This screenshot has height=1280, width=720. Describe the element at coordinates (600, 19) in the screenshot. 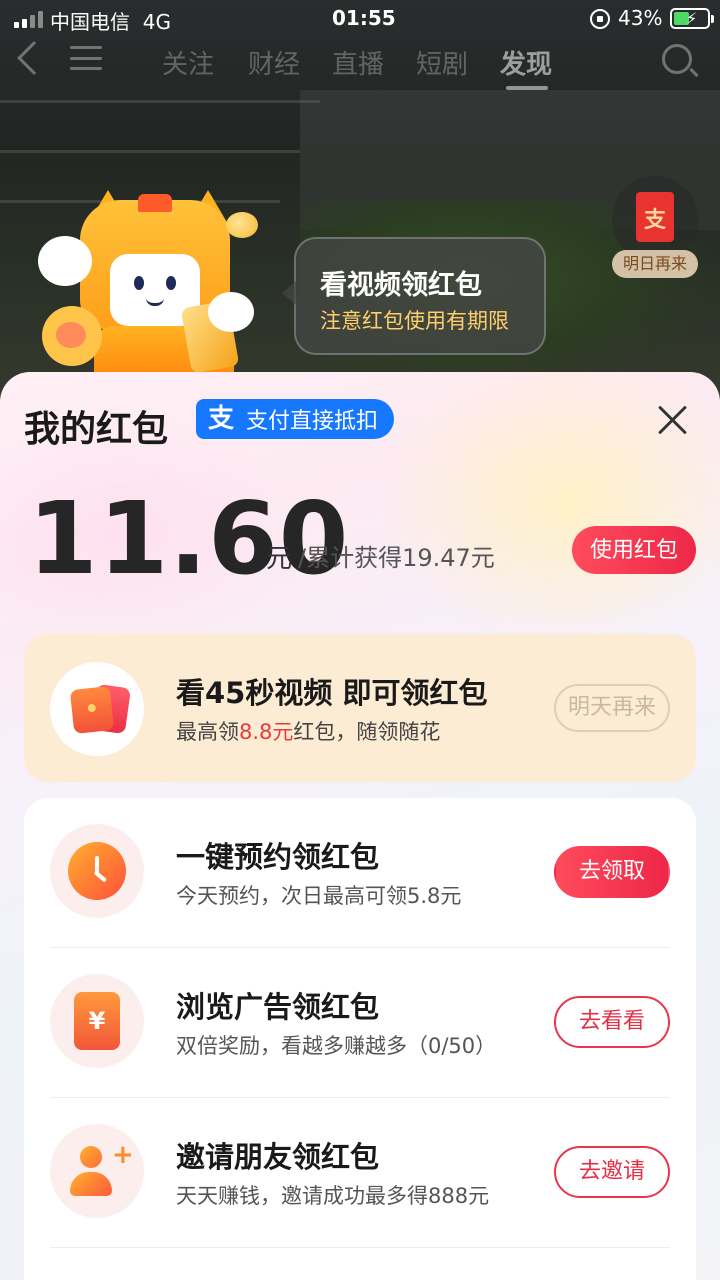

I see `rotation-lock-icon` at that location.